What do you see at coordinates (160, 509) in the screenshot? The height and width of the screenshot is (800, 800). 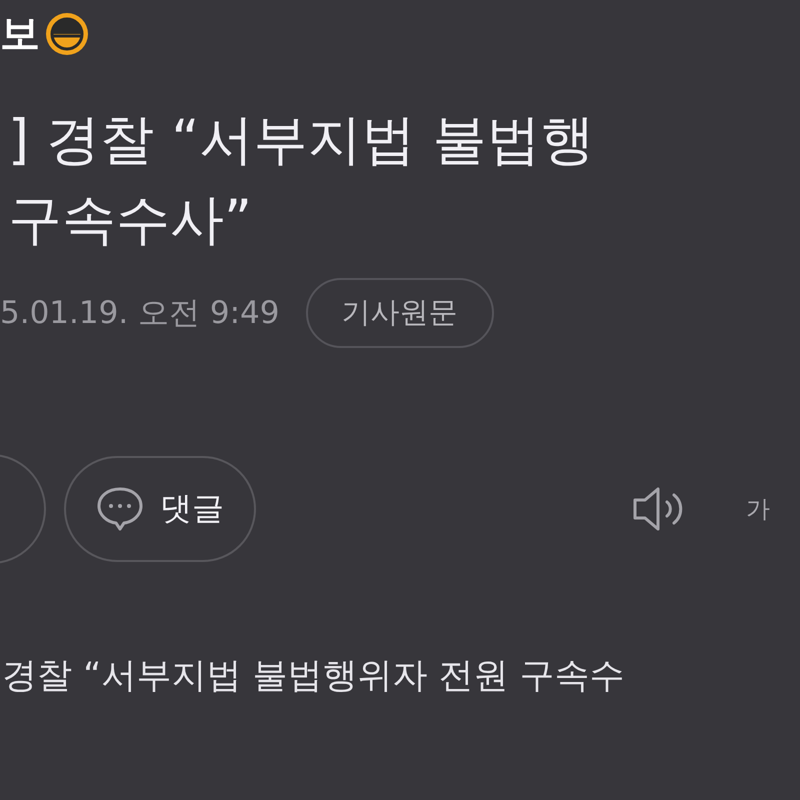 I see `comment-button: 댓글` at bounding box center [160, 509].